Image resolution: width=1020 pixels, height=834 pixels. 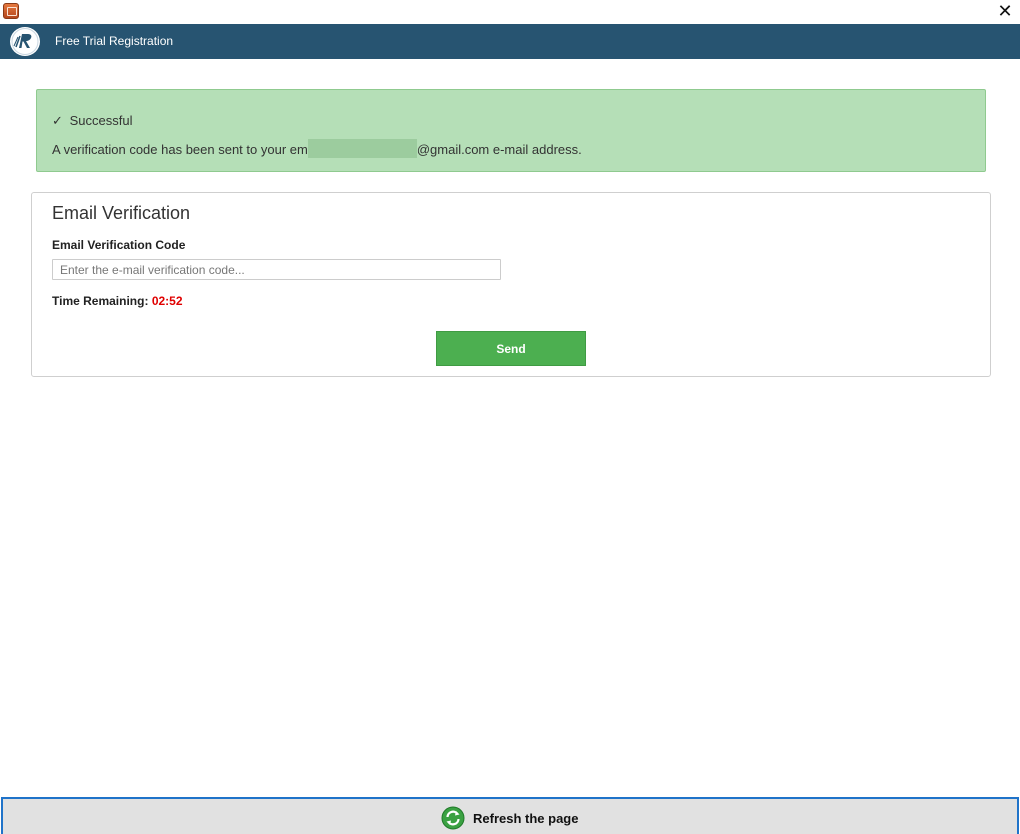 I want to click on refresh-icon, so click(x=453, y=818).